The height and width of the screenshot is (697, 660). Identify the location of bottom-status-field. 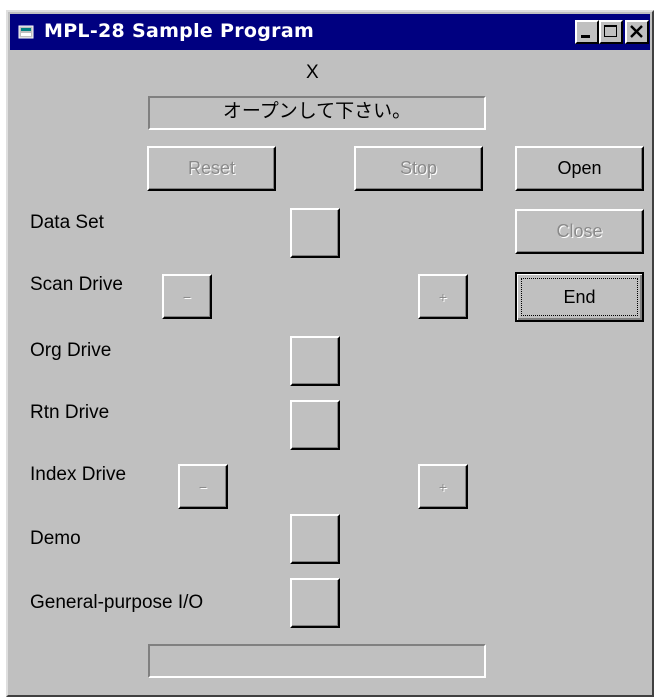
(317, 661).